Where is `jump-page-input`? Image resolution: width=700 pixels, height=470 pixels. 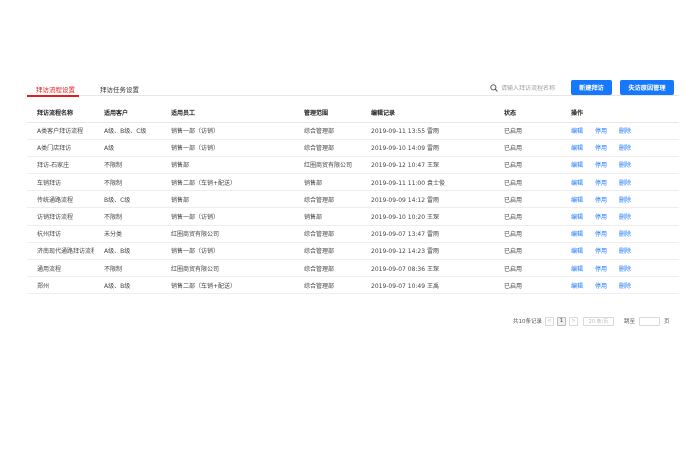 jump-page-input is located at coordinates (650, 321).